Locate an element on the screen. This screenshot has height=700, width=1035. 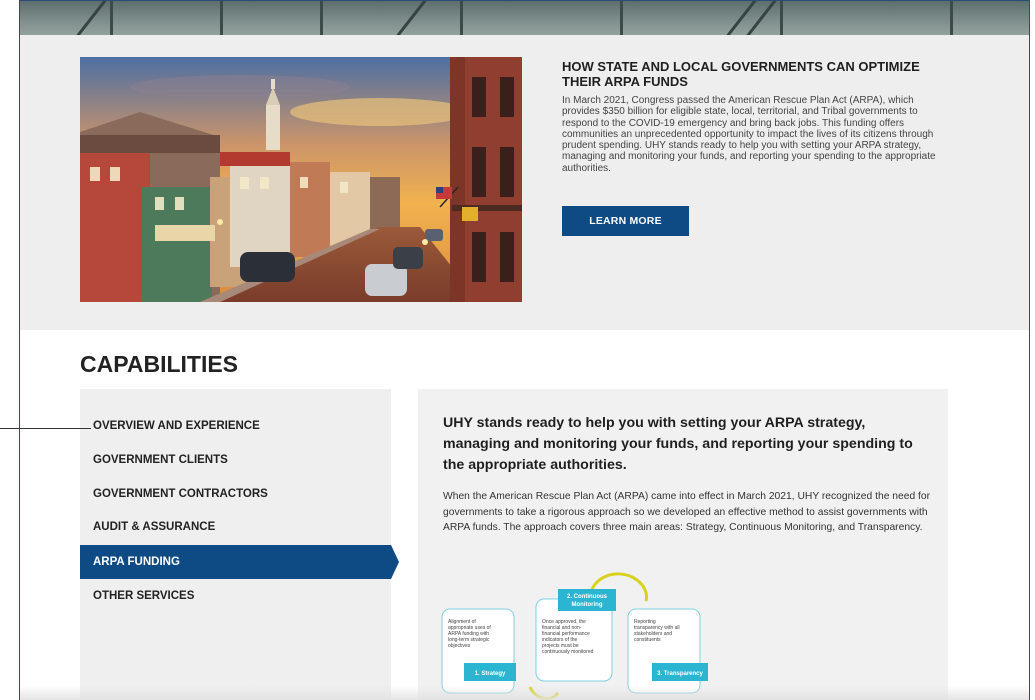
menu-item-overview-and-experience: OVERVIEW AND EXPERIENCE is located at coordinates (235, 426).